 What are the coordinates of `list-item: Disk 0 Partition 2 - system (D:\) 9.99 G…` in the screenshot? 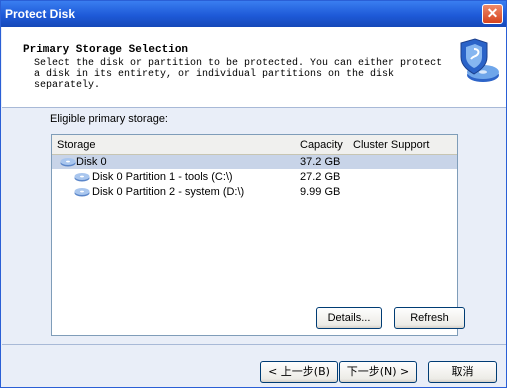 It's located at (254, 192).